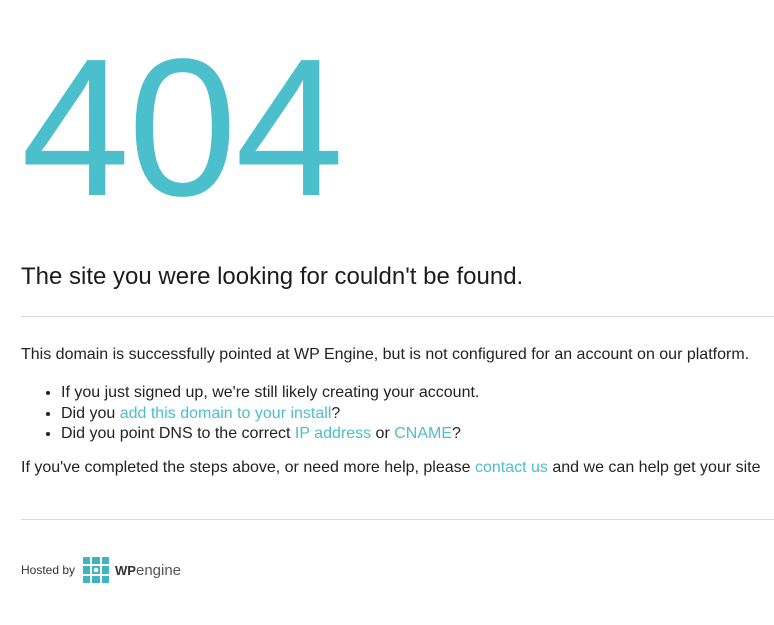 This screenshot has height=625, width=774. Describe the element at coordinates (178, 433) in the screenshot. I see `tip-dns-prefix: Did you point DNS to the correct` at that location.